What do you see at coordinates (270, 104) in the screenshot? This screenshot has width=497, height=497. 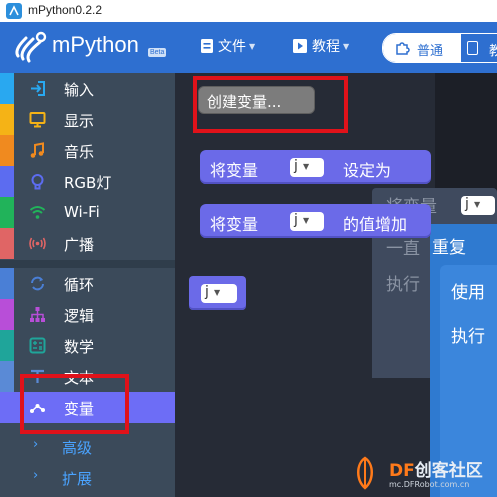 I see `highlight-create-variable` at bounding box center [270, 104].